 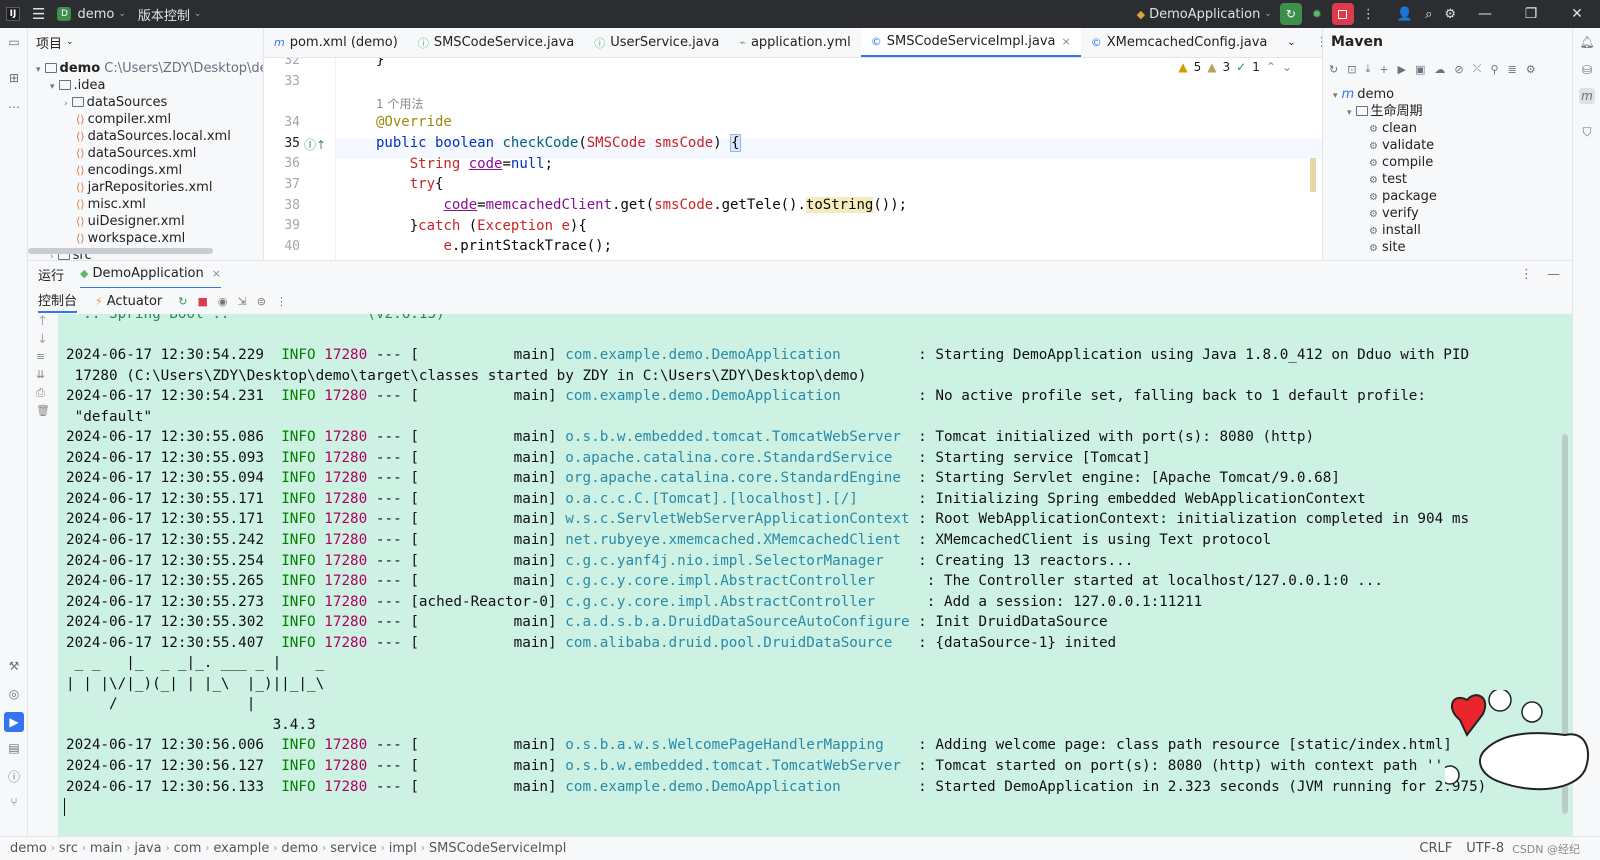 I want to click on tab-more-button: ⋮, so click(x=1314, y=42).